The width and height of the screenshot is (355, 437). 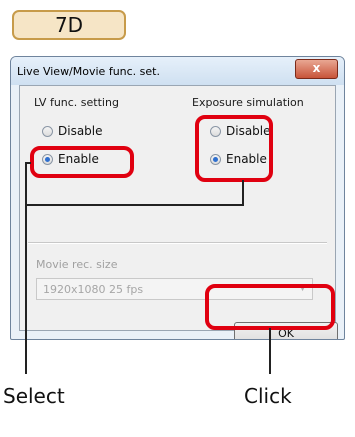 I want to click on exposure-highlight, so click(x=234, y=148).